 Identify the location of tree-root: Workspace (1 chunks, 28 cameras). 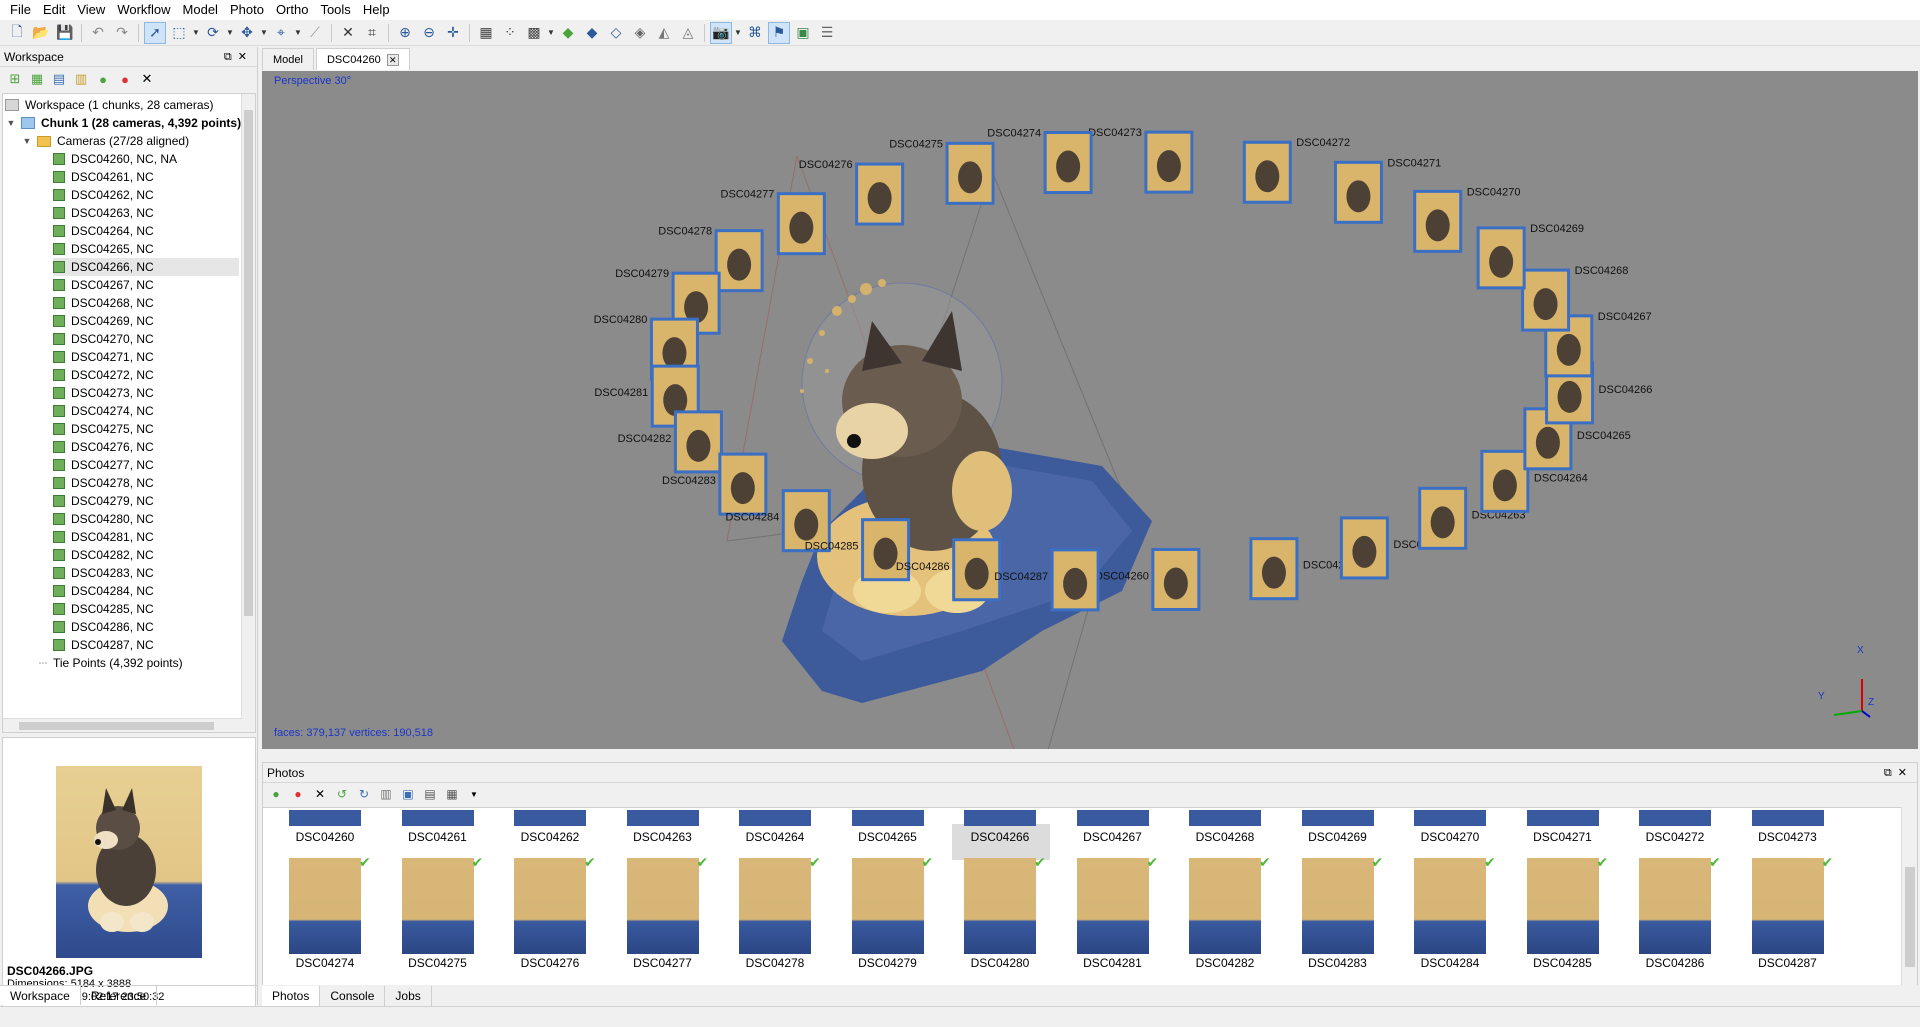
(109, 105).